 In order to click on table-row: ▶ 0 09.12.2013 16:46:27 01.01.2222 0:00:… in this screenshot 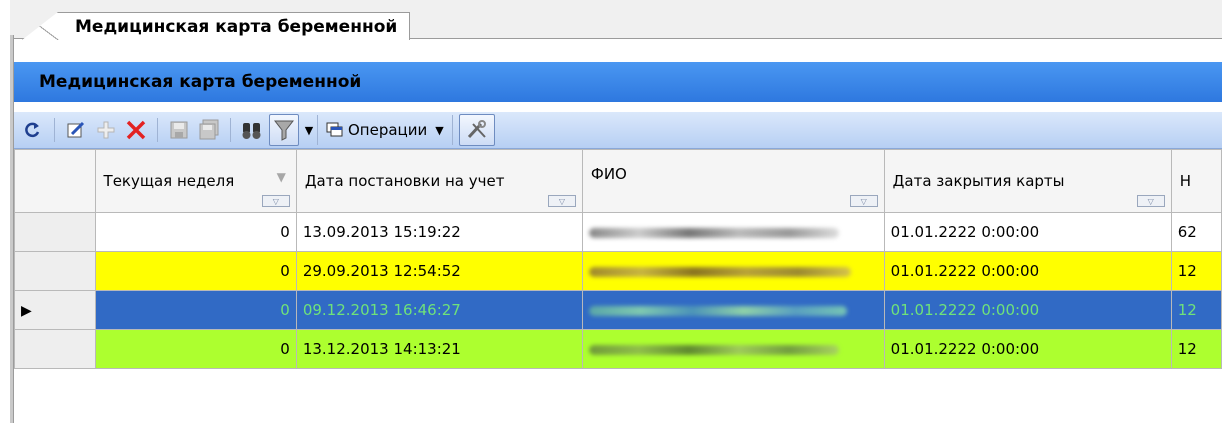, I will do `click(618, 310)`.